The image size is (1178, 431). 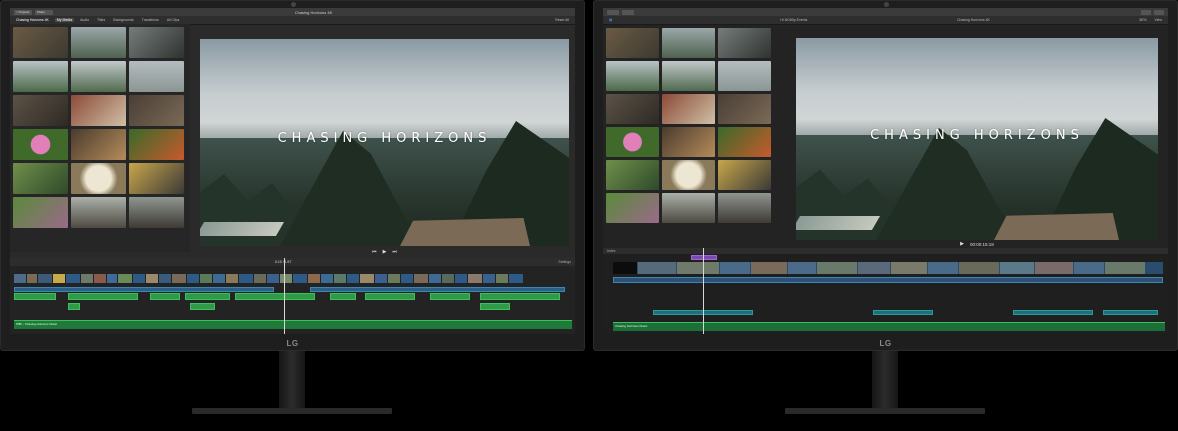 What do you see at coordinates (611, 251) in the screenshot?
I see `index-button: Index` at bounding box center [611, 251].